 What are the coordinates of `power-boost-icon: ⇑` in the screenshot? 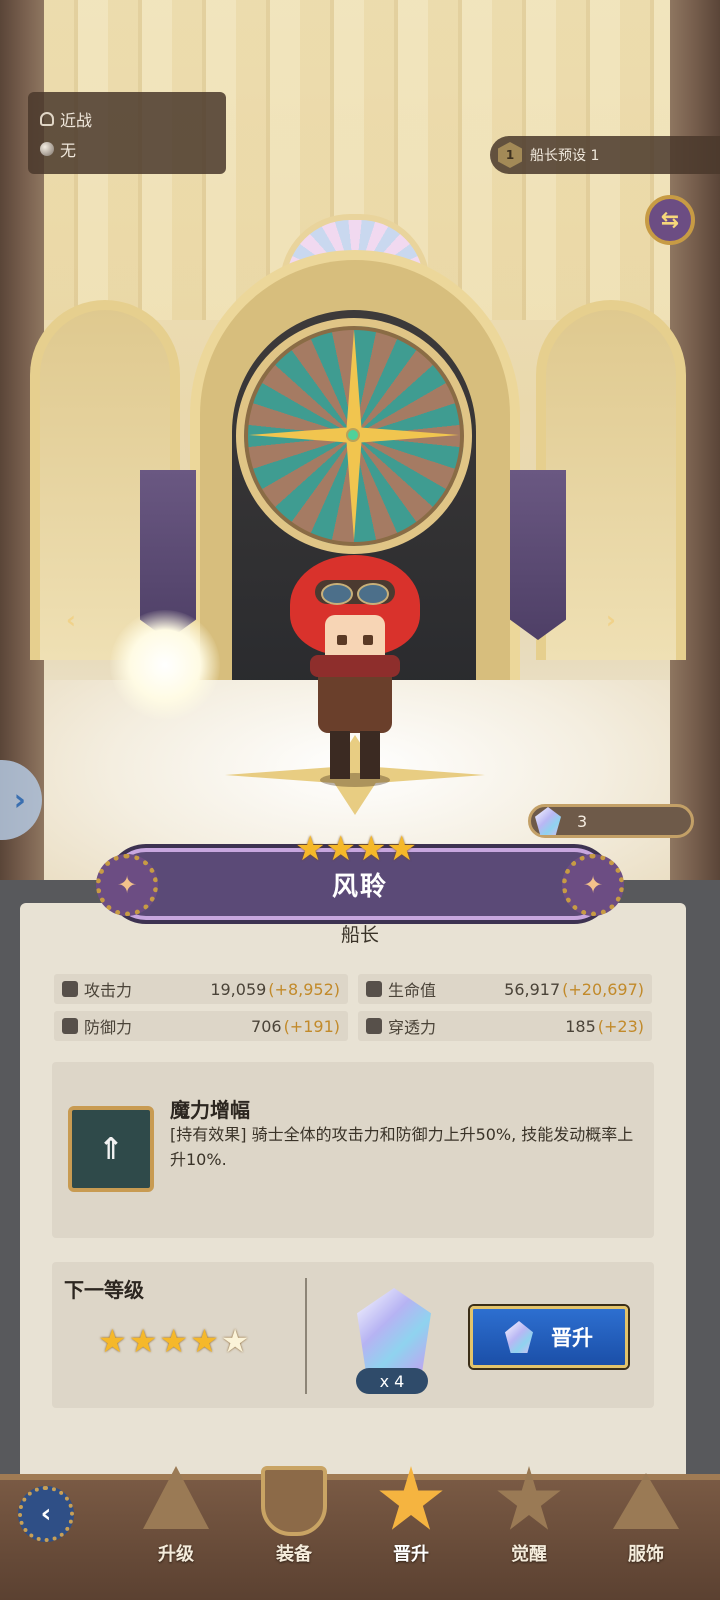 It's located at (111, 1149).